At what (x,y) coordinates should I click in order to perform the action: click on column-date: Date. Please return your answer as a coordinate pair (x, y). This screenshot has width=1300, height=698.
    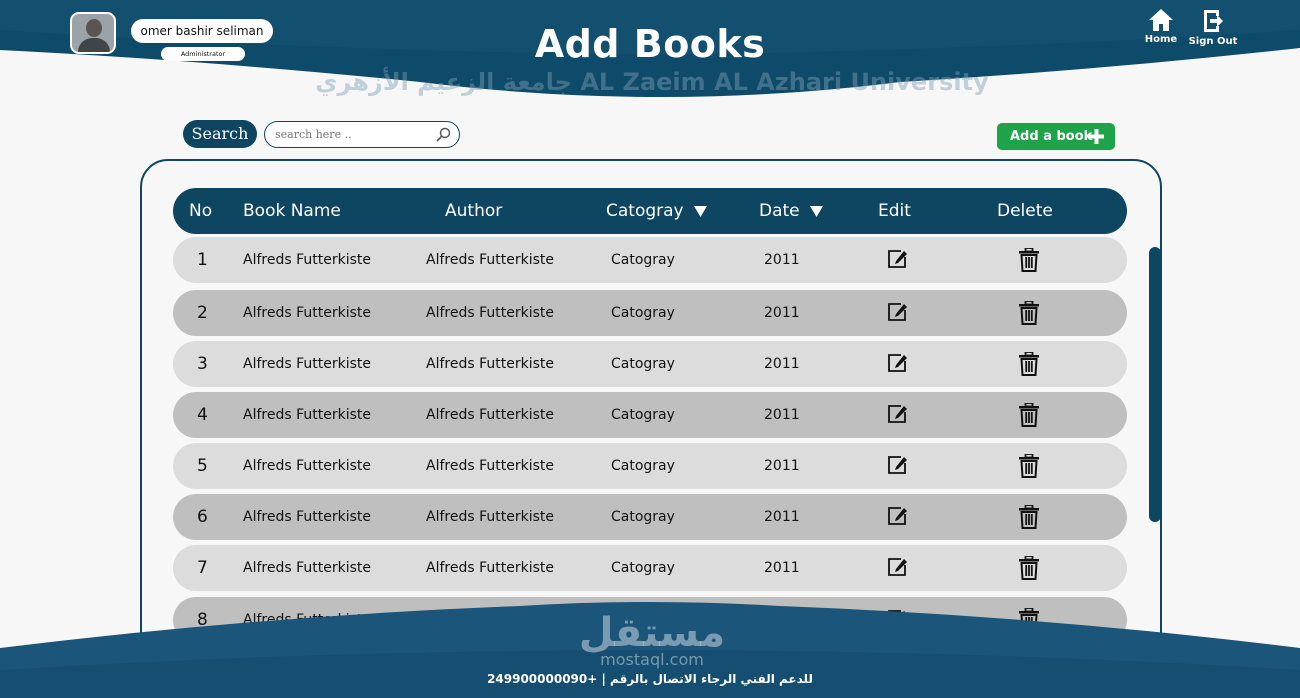
    Looking at the image, I should click on (791, 211).